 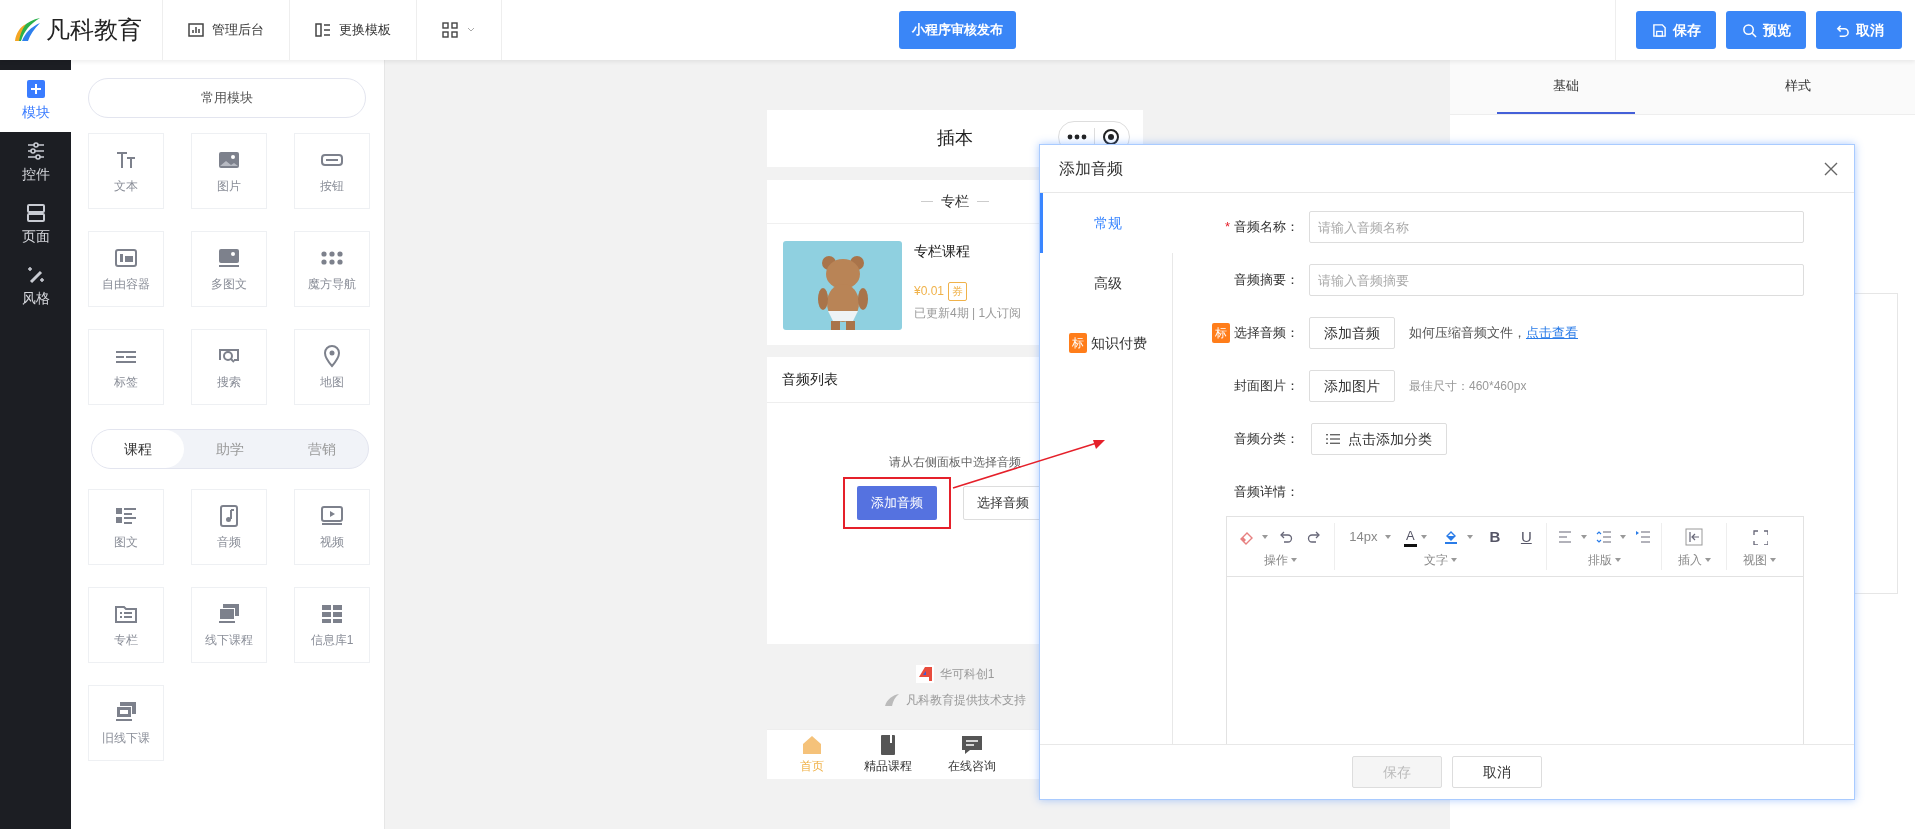 I want to click on module-tile: 按钮, so click(x=332, y=171).